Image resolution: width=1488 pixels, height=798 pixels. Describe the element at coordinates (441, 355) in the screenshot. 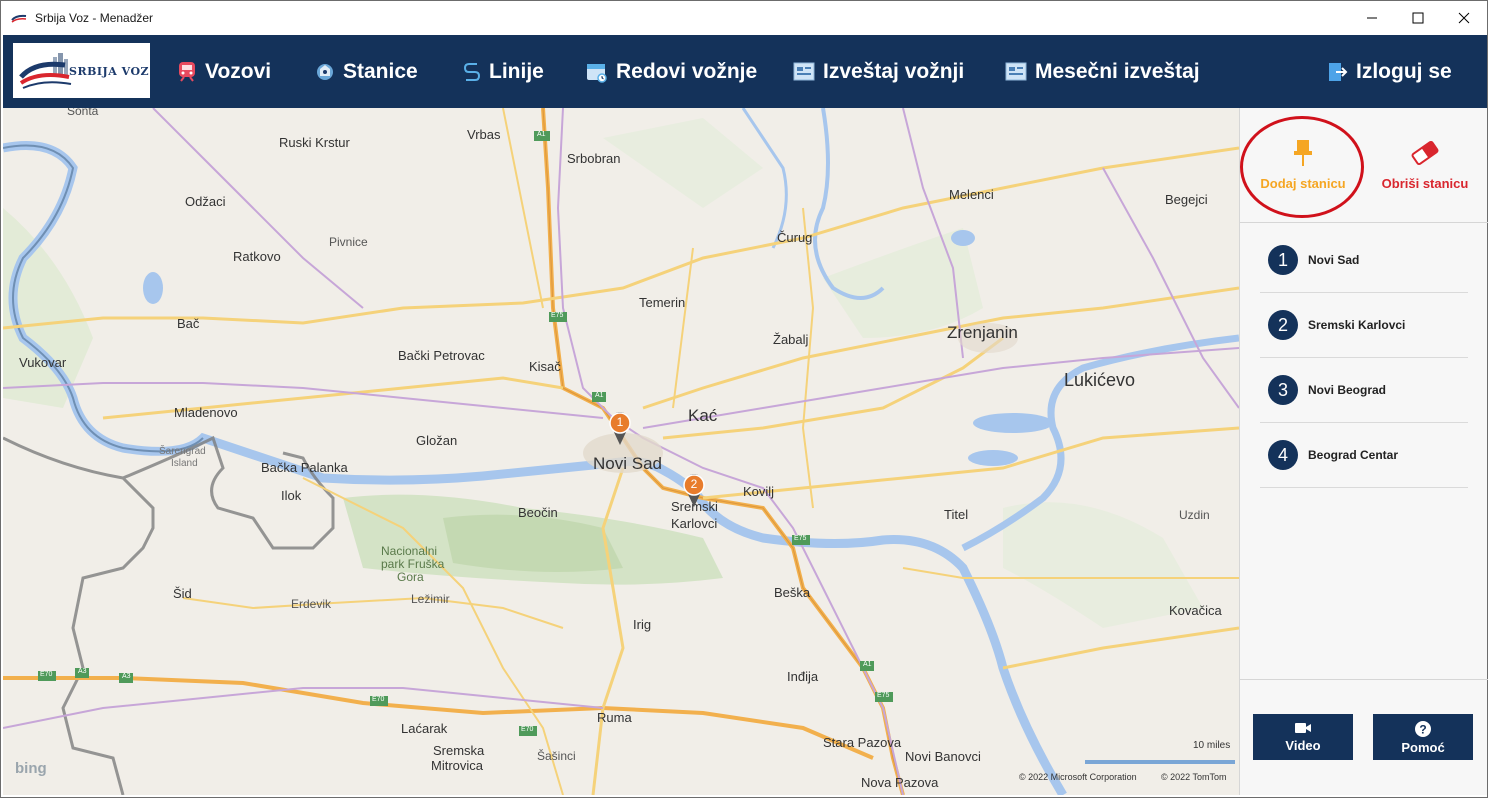

I see `map-label-backi-petrovac: Bački Petrovac` at that location.